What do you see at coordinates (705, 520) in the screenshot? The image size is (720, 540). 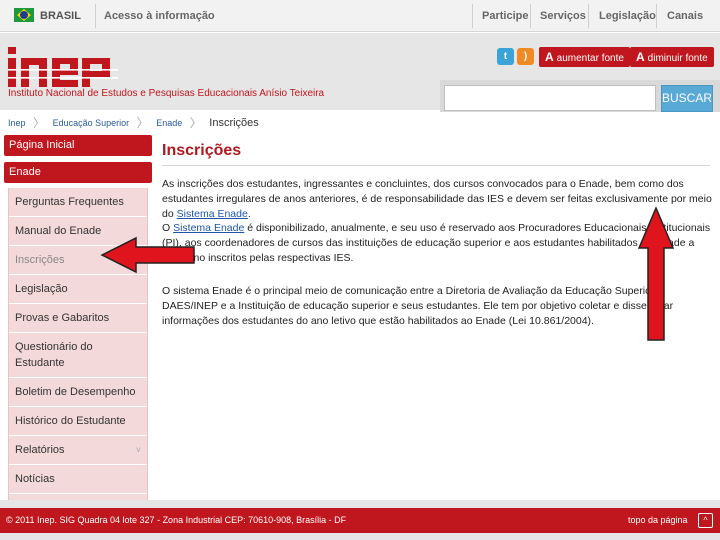 I see `chevron-up-icon: ^` at bounding box center [705, 520].